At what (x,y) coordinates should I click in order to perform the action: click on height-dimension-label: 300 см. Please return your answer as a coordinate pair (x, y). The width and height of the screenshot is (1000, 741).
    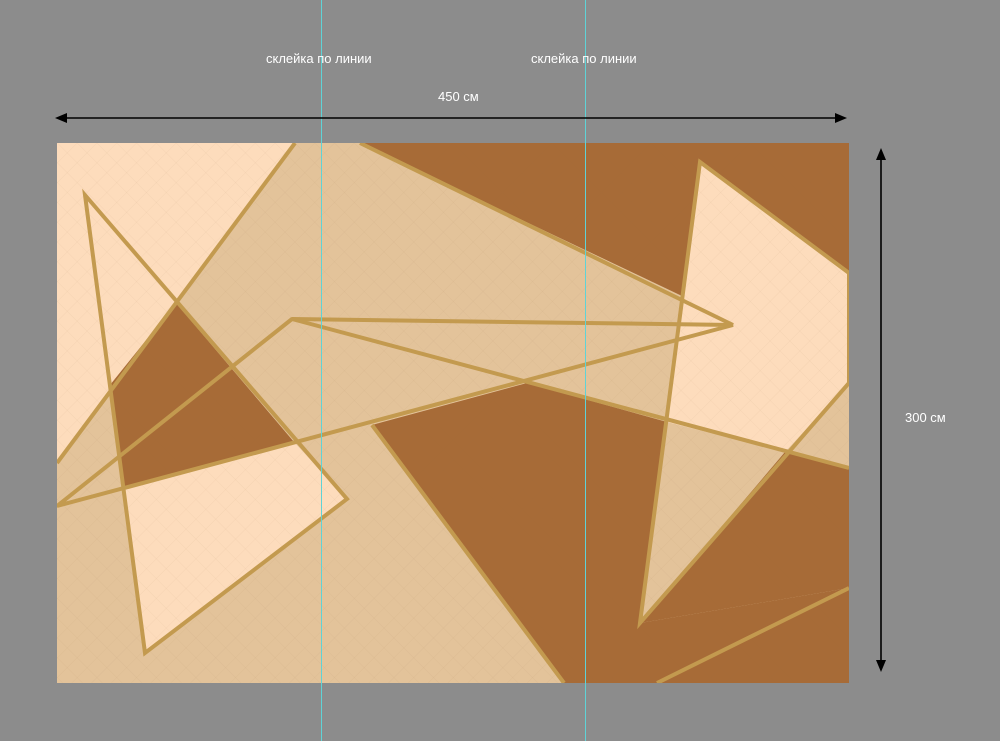
    Looking at the image, I should click on (925, 417).